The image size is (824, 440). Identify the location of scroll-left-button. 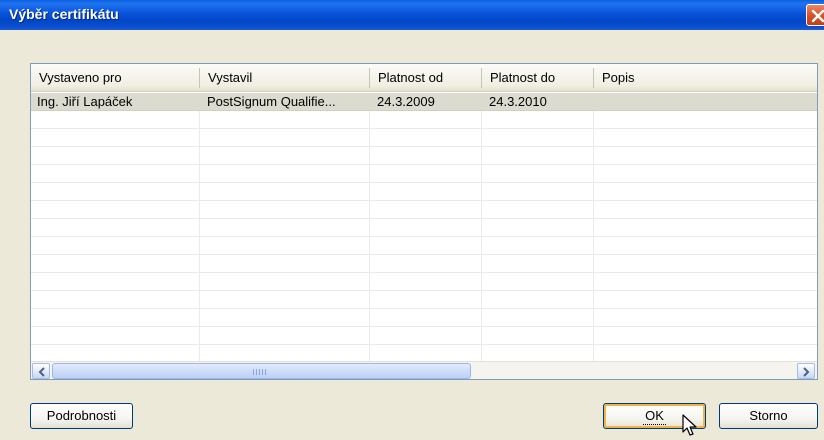
(41, 371).